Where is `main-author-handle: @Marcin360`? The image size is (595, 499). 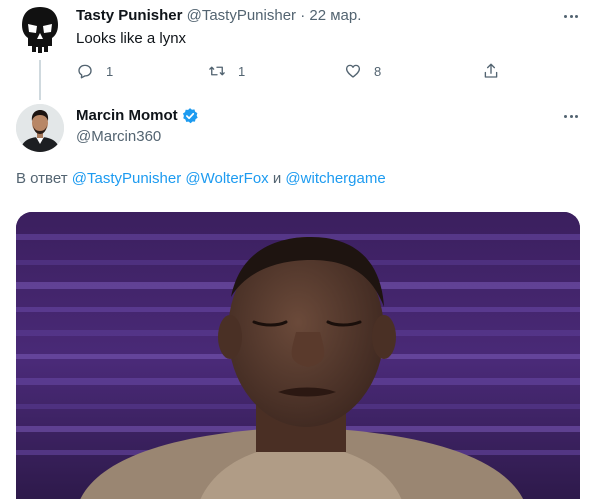
main-author-handle: @Marcin360 is located at coordinates (118, 137).